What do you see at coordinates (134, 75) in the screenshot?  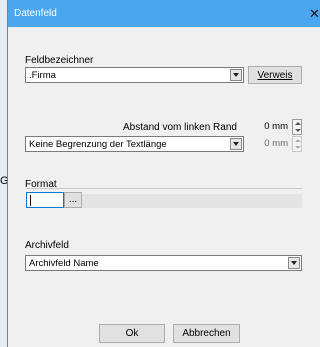 I see `feldbezeichner-combobox: .Firma` at bounding box center [134, 75].